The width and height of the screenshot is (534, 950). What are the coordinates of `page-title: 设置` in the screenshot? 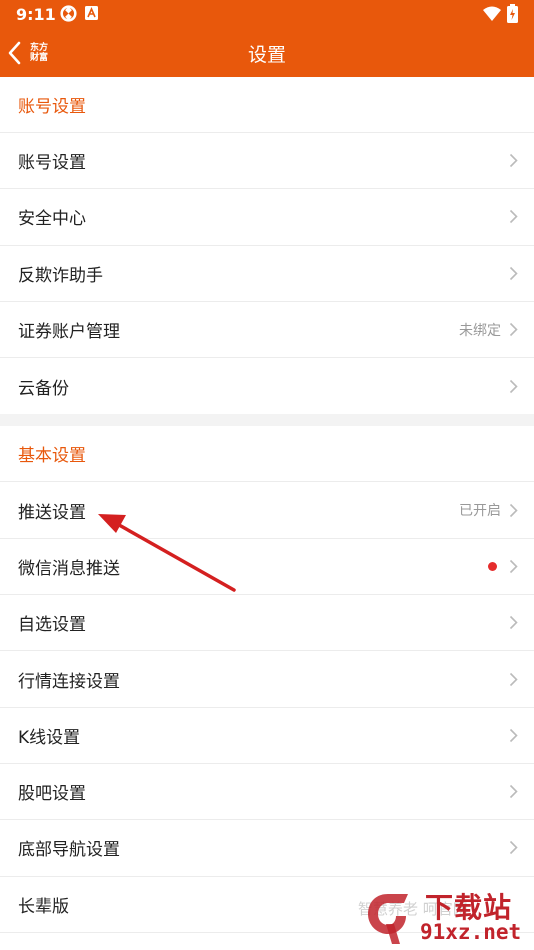 It's located at (266, 55).